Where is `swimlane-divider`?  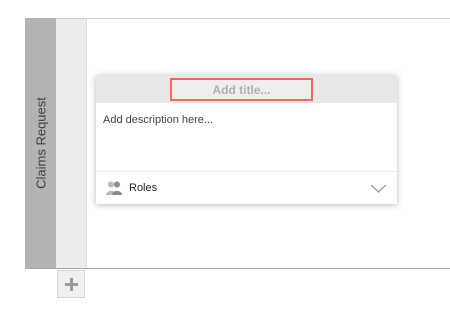
swimlane-divider is located at coordinates (86, 143).